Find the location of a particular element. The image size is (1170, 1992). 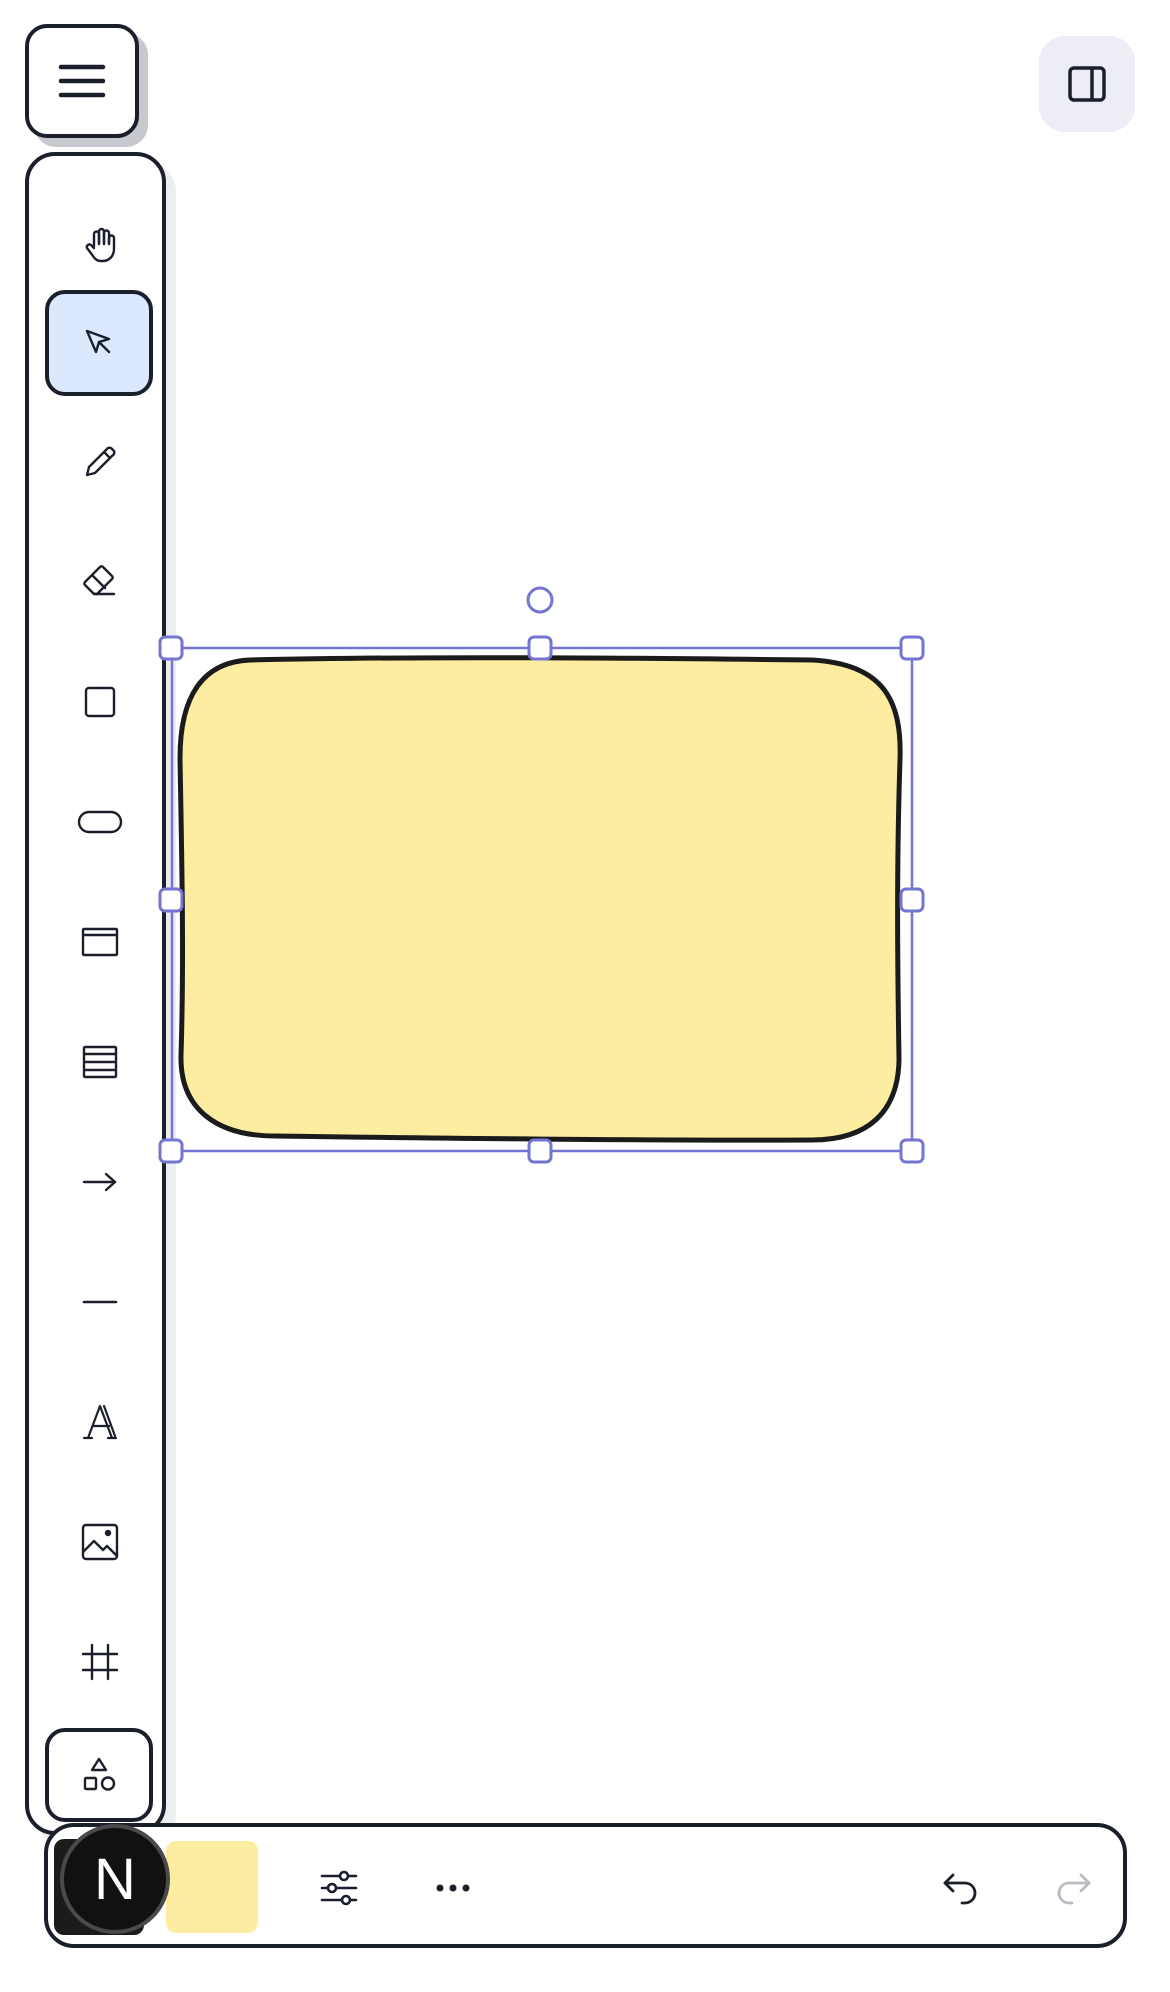

undo-icon is located at coordinates (960, 1889).